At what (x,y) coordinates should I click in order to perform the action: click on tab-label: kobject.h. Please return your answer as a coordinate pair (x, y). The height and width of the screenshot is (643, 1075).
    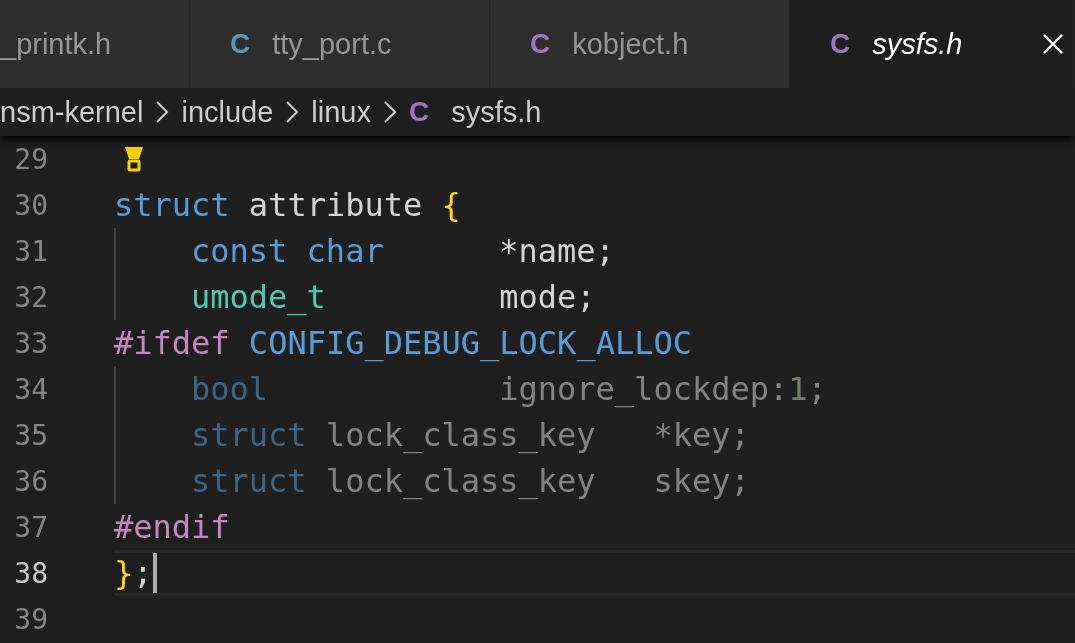
    Looking at the image, I should click on (630, 44).